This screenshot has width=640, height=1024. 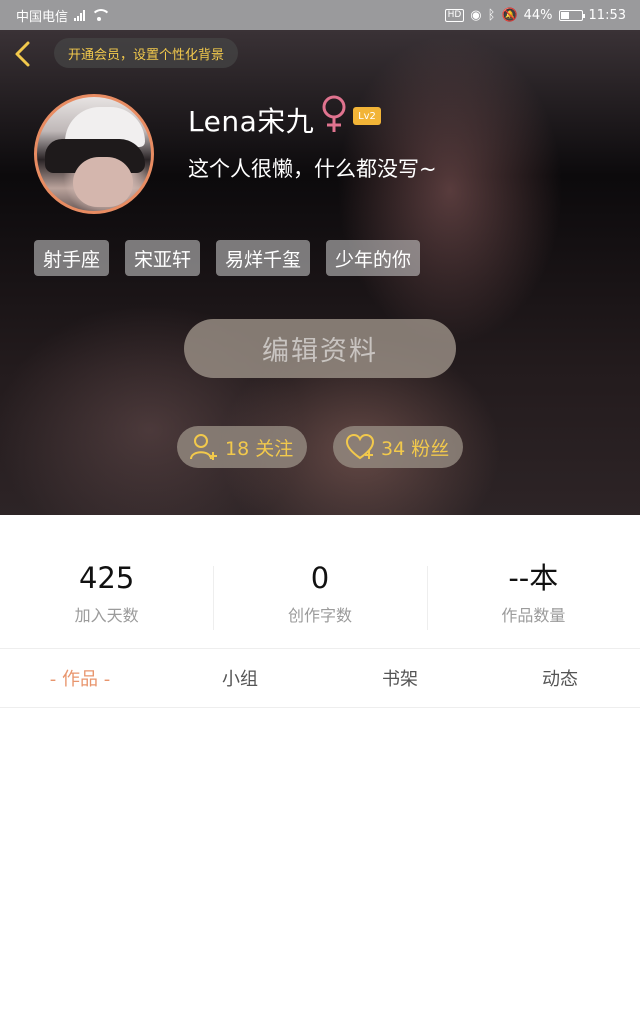 I want to click on battery-label: 44%, so click(x=538, y=15).